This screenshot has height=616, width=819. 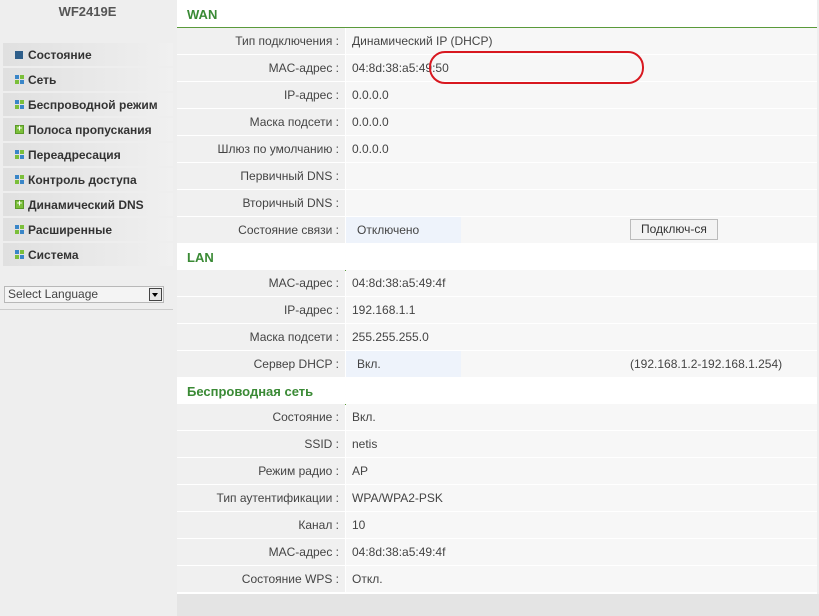 I want to click on sidebar-item-forwarding: Переадресация, so click(x=88, y=154).